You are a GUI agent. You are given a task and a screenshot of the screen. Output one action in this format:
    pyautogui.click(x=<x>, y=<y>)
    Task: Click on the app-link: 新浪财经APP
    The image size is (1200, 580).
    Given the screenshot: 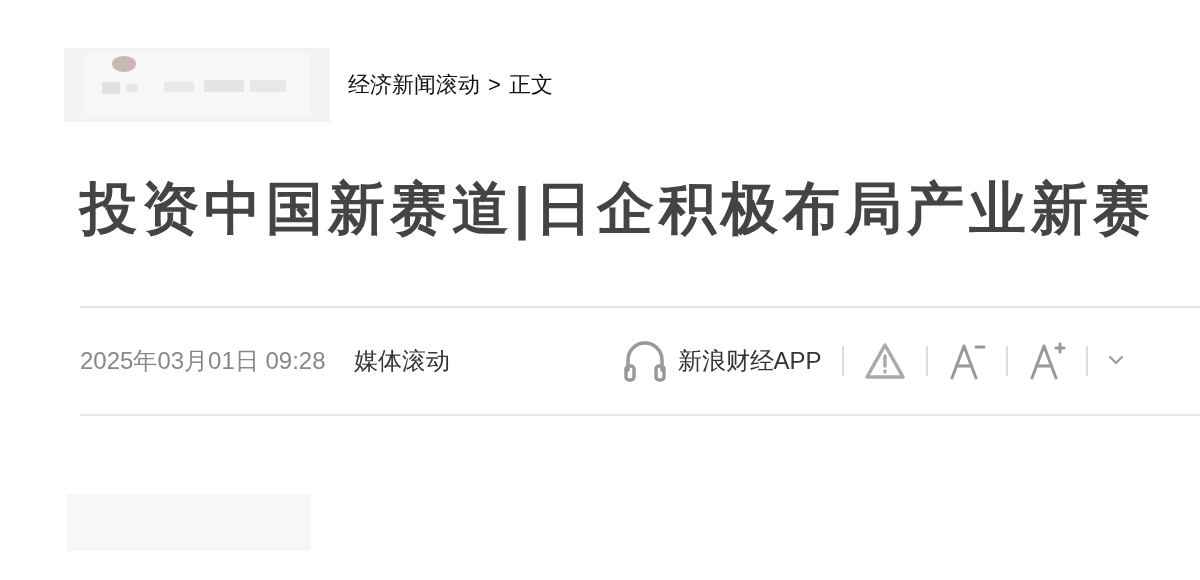 What is the action you would take?
    pyautogui.click(x=749, y=361)
    